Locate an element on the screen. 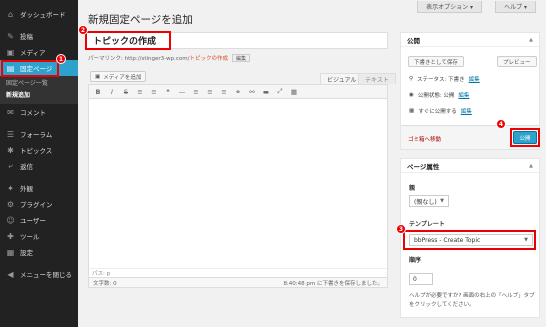 The height and width of the screenshot is (327, 546). preview-button: プレビュー is located at coordinates (517, 61).